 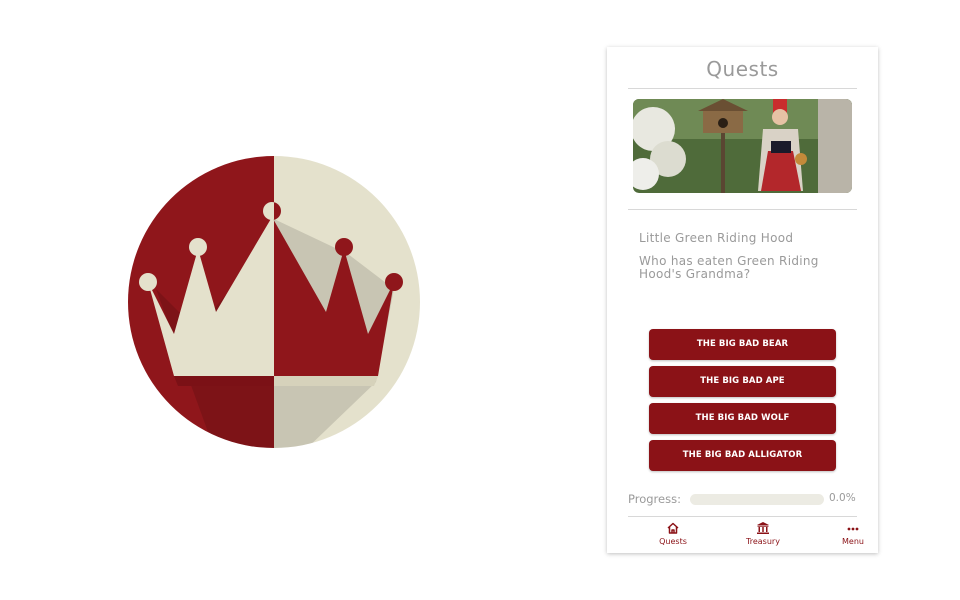 I want to click on quest-illustration, so click(x=742, y=146).